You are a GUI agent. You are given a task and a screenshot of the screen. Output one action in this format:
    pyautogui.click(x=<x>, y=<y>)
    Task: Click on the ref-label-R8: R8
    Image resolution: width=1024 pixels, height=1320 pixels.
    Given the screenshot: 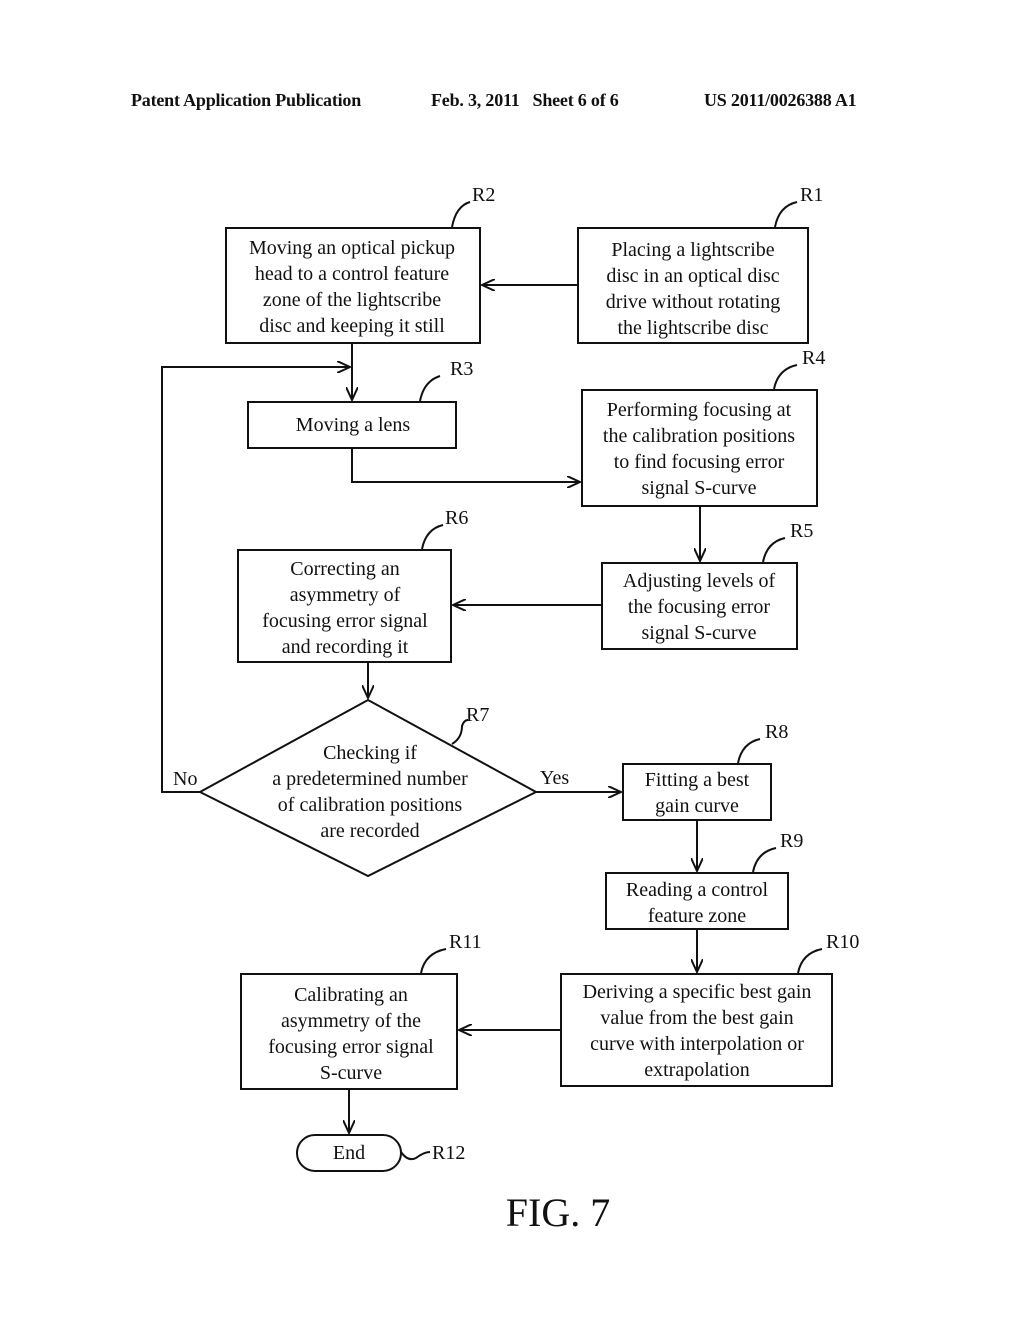 What is the action you would take?
    pyautogui.click(x=776, y=732)
    